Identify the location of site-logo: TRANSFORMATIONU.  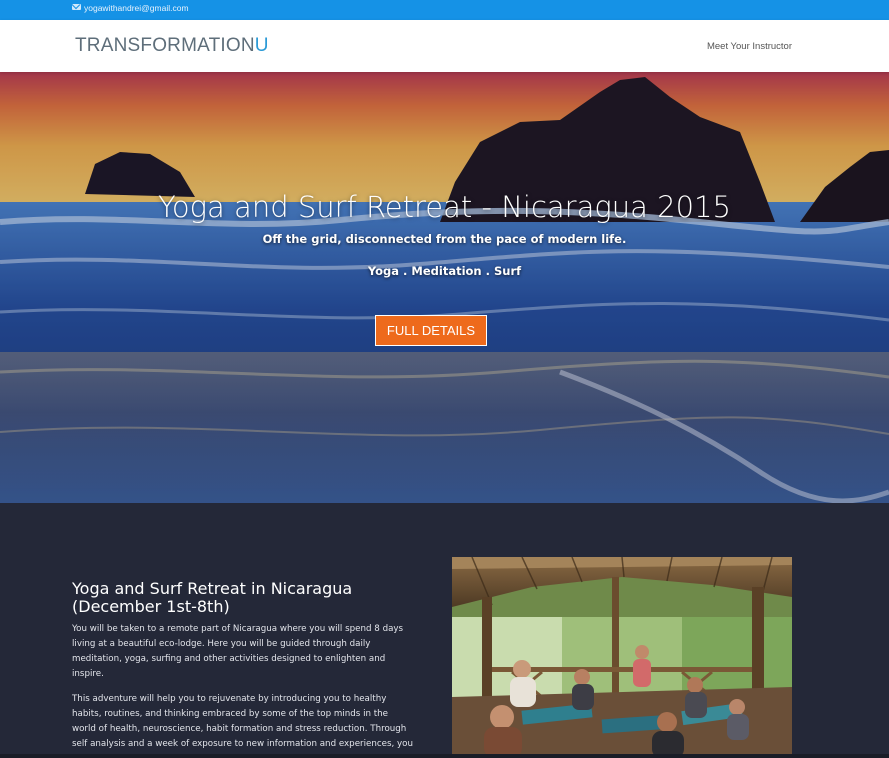
(172, 46).